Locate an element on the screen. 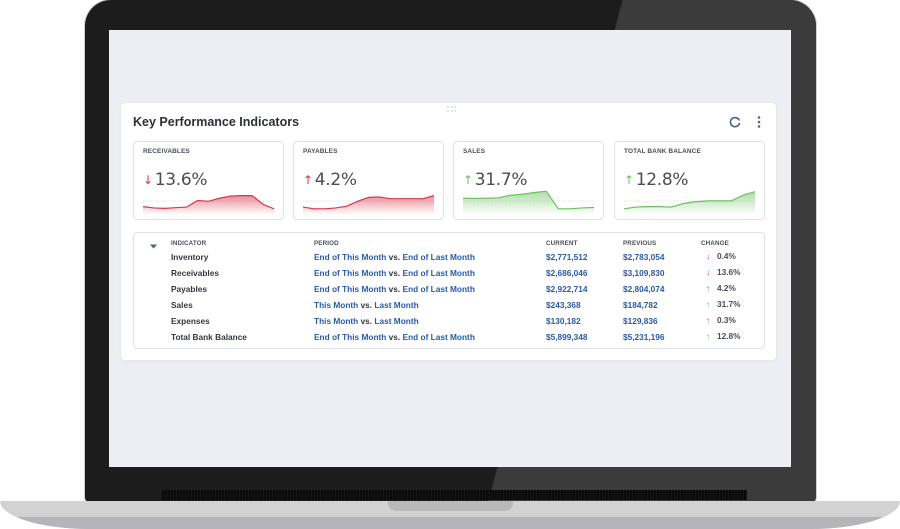 The image size is (900, 529). change-cell: ↑ 31.7% is located at coordinates (723, 304).